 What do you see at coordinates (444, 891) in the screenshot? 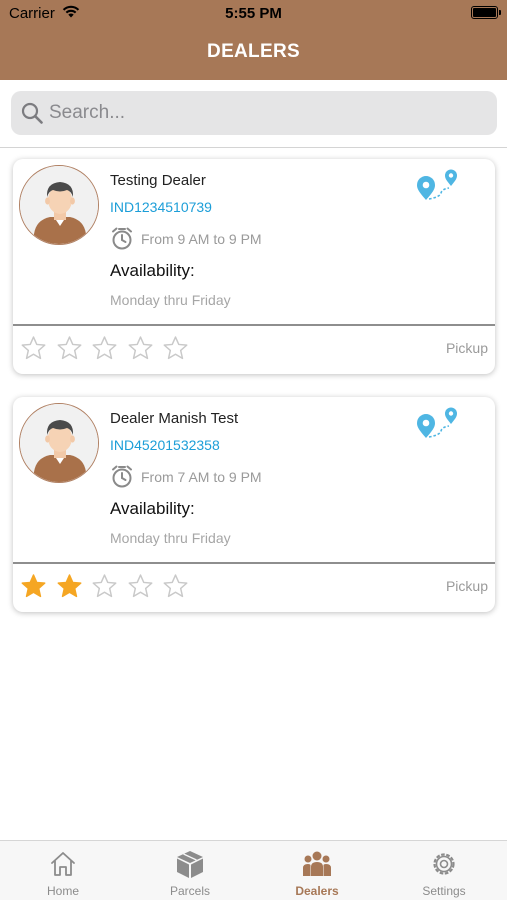
I see `tab-settings-label: Settings` at bounding box center [444, 891].